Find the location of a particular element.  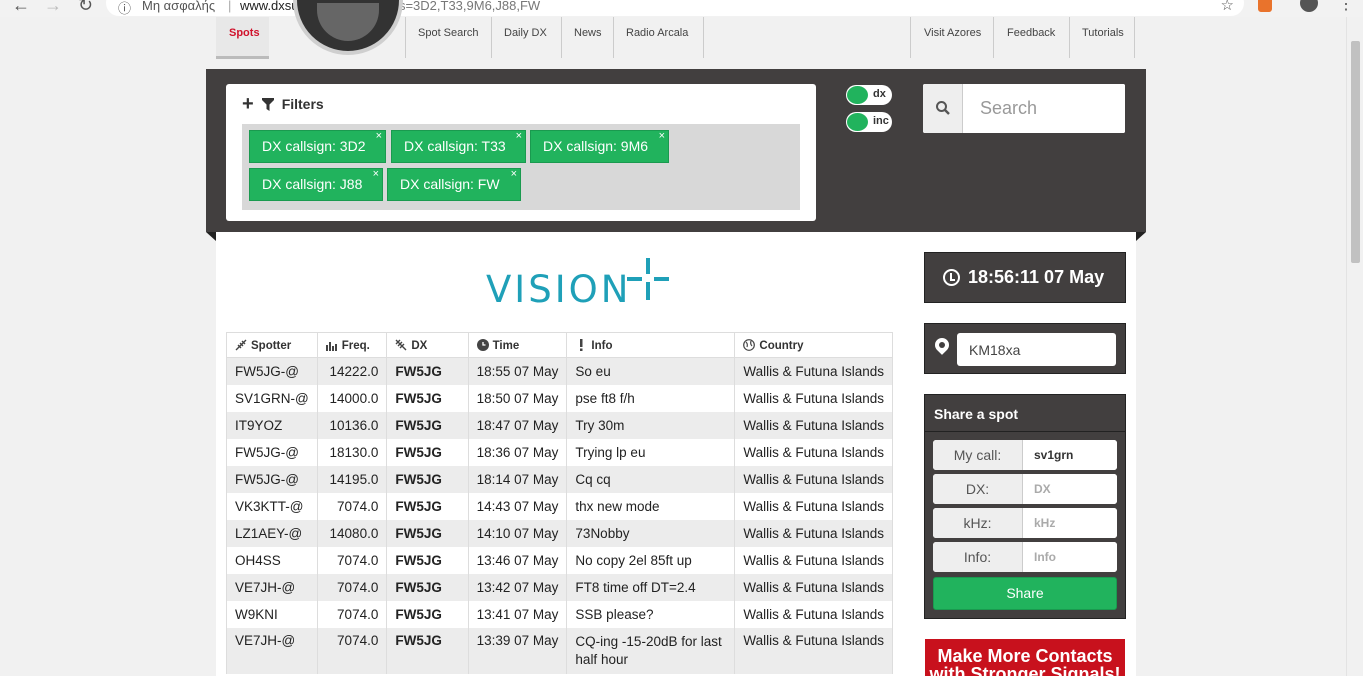

info-row: Info: is located at coordinates (1025, 557).